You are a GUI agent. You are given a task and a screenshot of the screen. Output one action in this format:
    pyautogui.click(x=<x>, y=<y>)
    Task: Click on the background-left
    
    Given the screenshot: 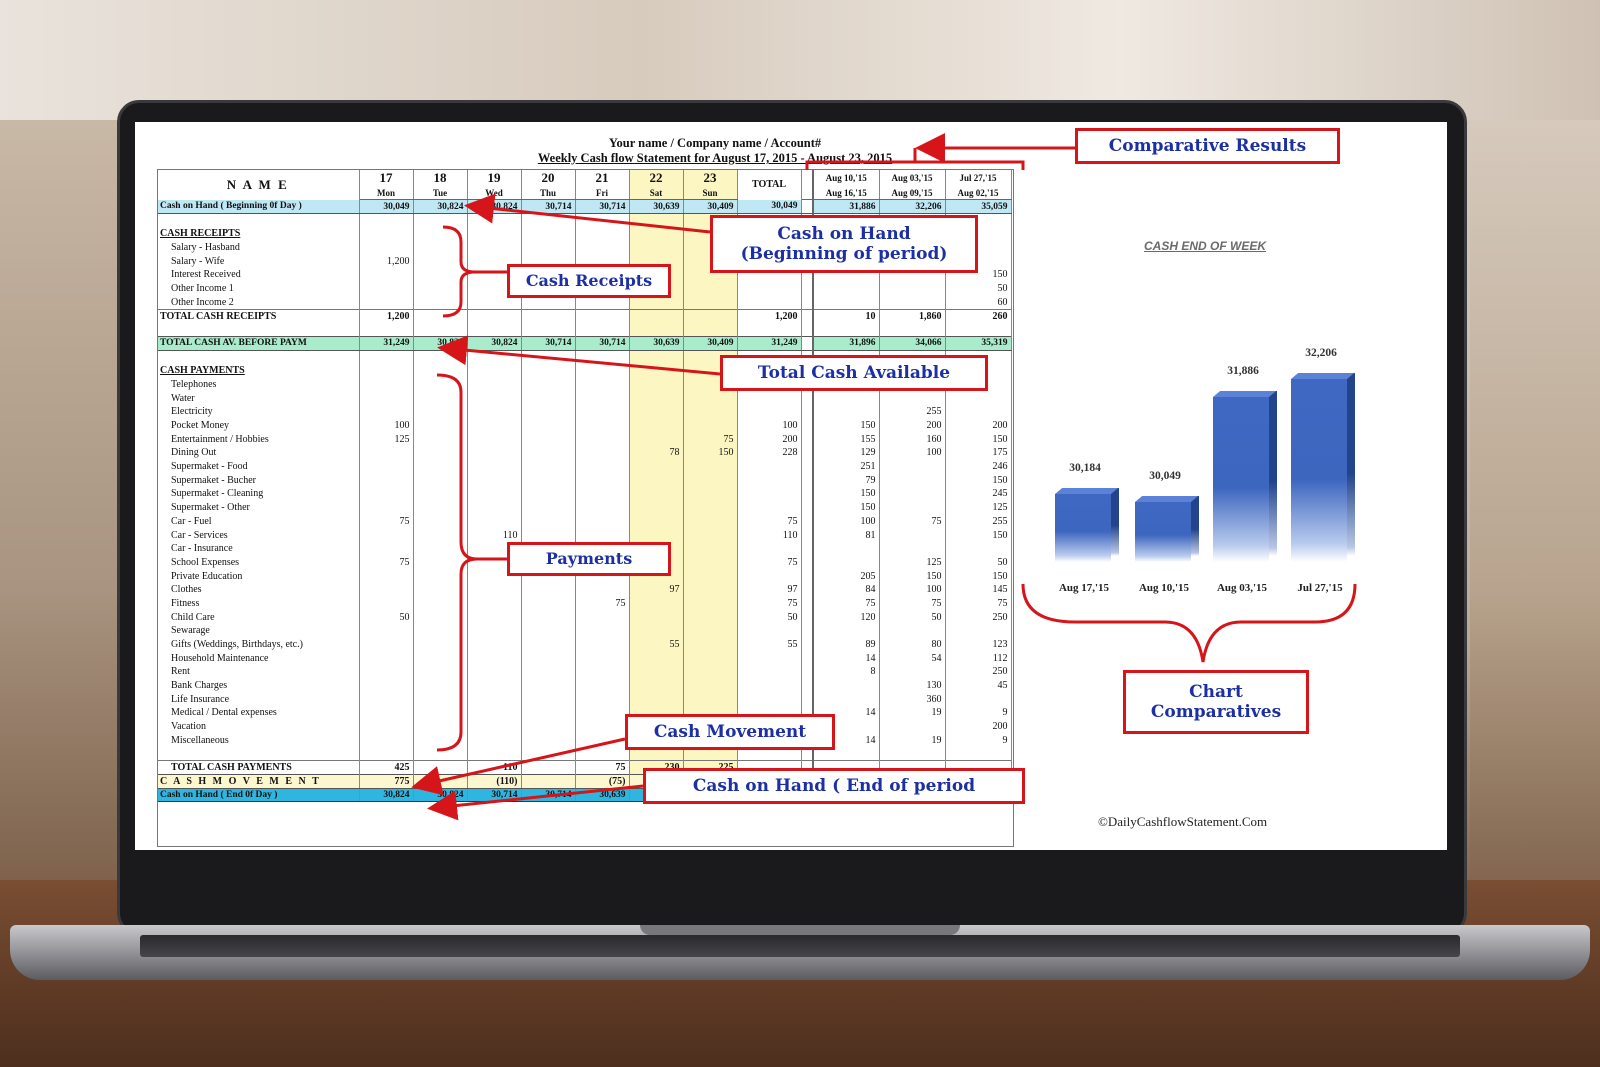 What is the action you would take?
    pyautogui.click(x=65, y=510)
    